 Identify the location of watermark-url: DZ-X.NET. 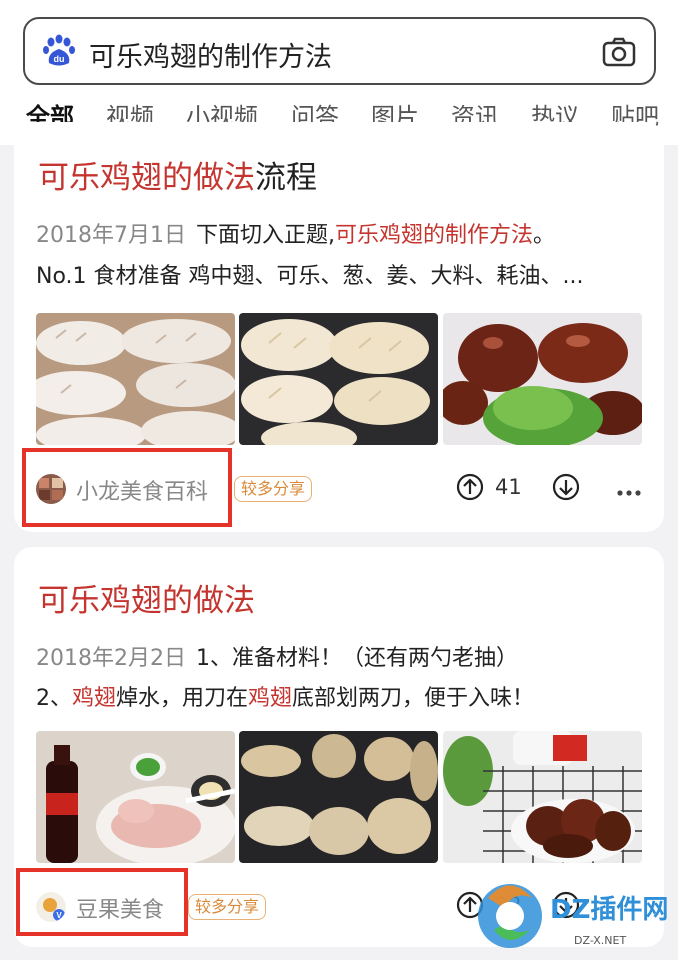
(600, 940).